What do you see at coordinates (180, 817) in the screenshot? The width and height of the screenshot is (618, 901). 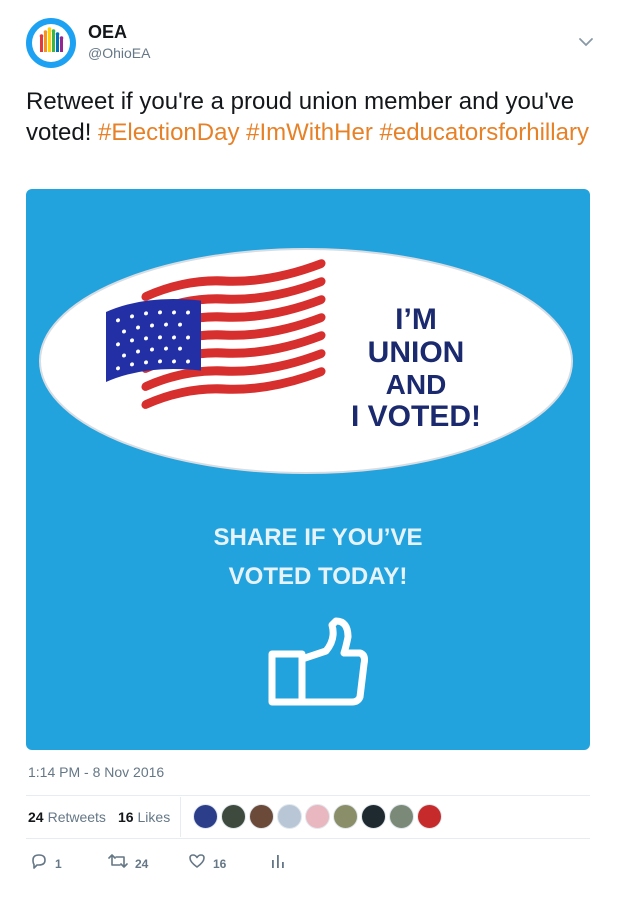 I see `stats-separator` at bounding box center [180, 817].